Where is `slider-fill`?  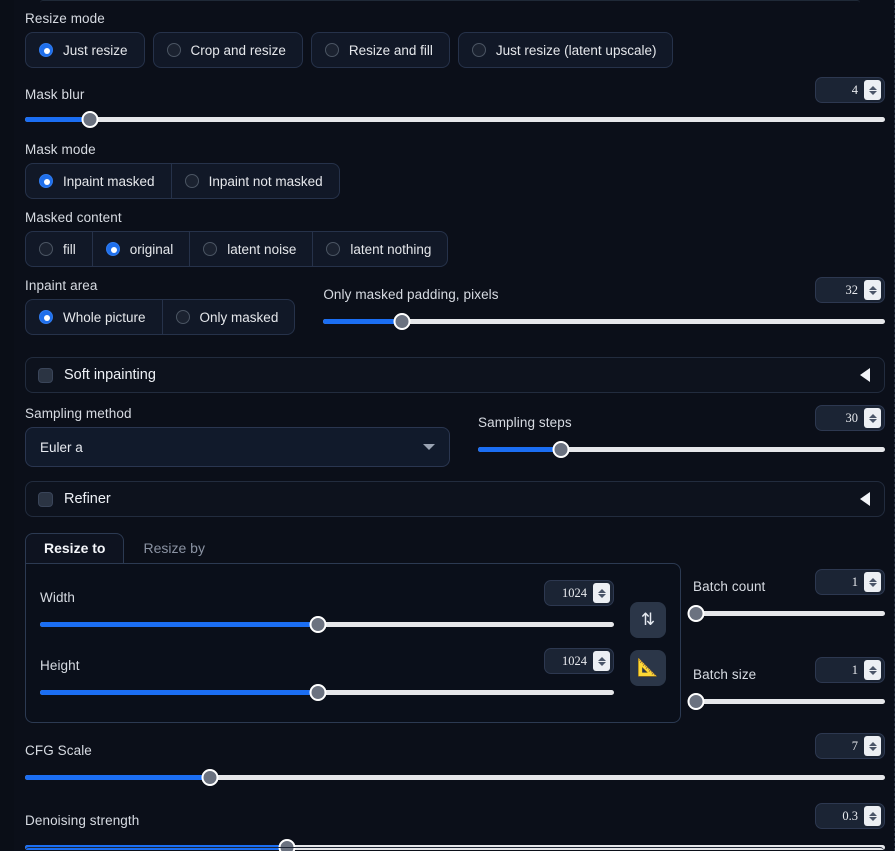 slider-fill is located at coordinates (520, 449).